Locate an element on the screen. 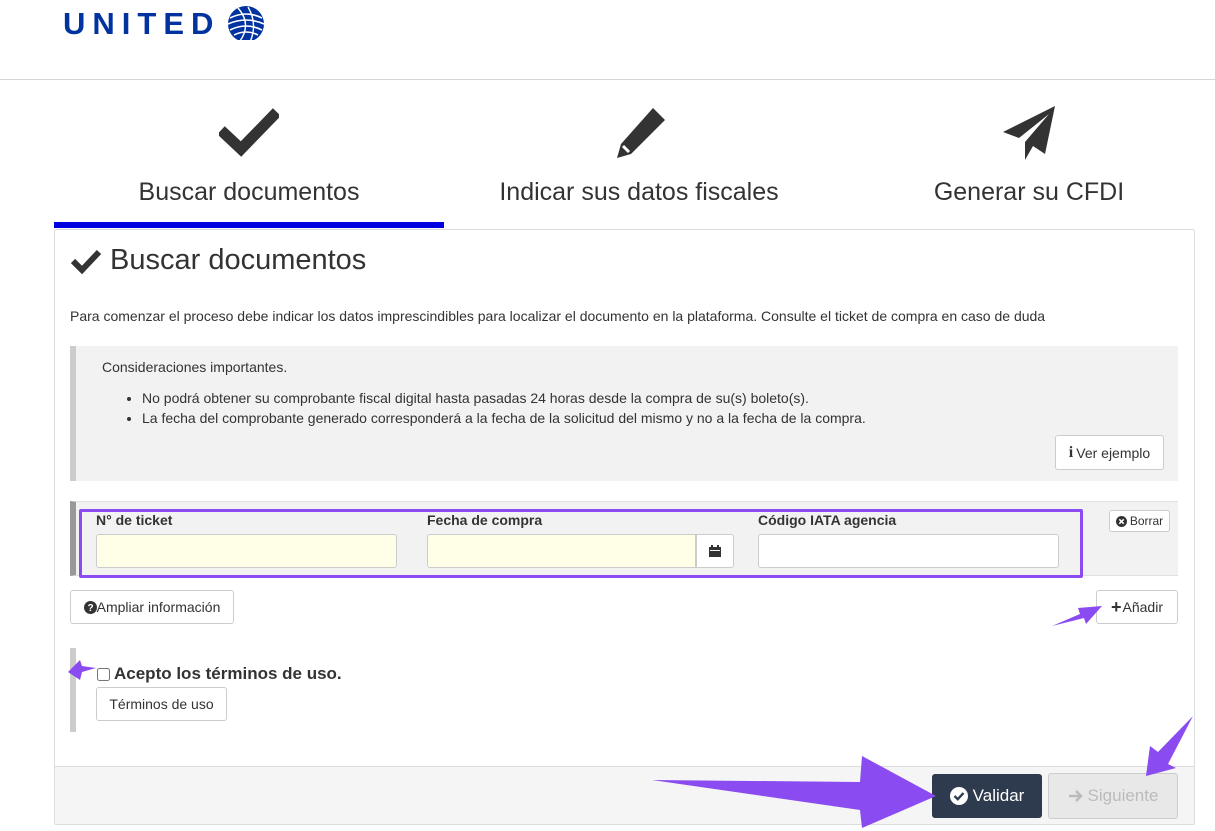  ticket-input is located at coordinates (246, 551).